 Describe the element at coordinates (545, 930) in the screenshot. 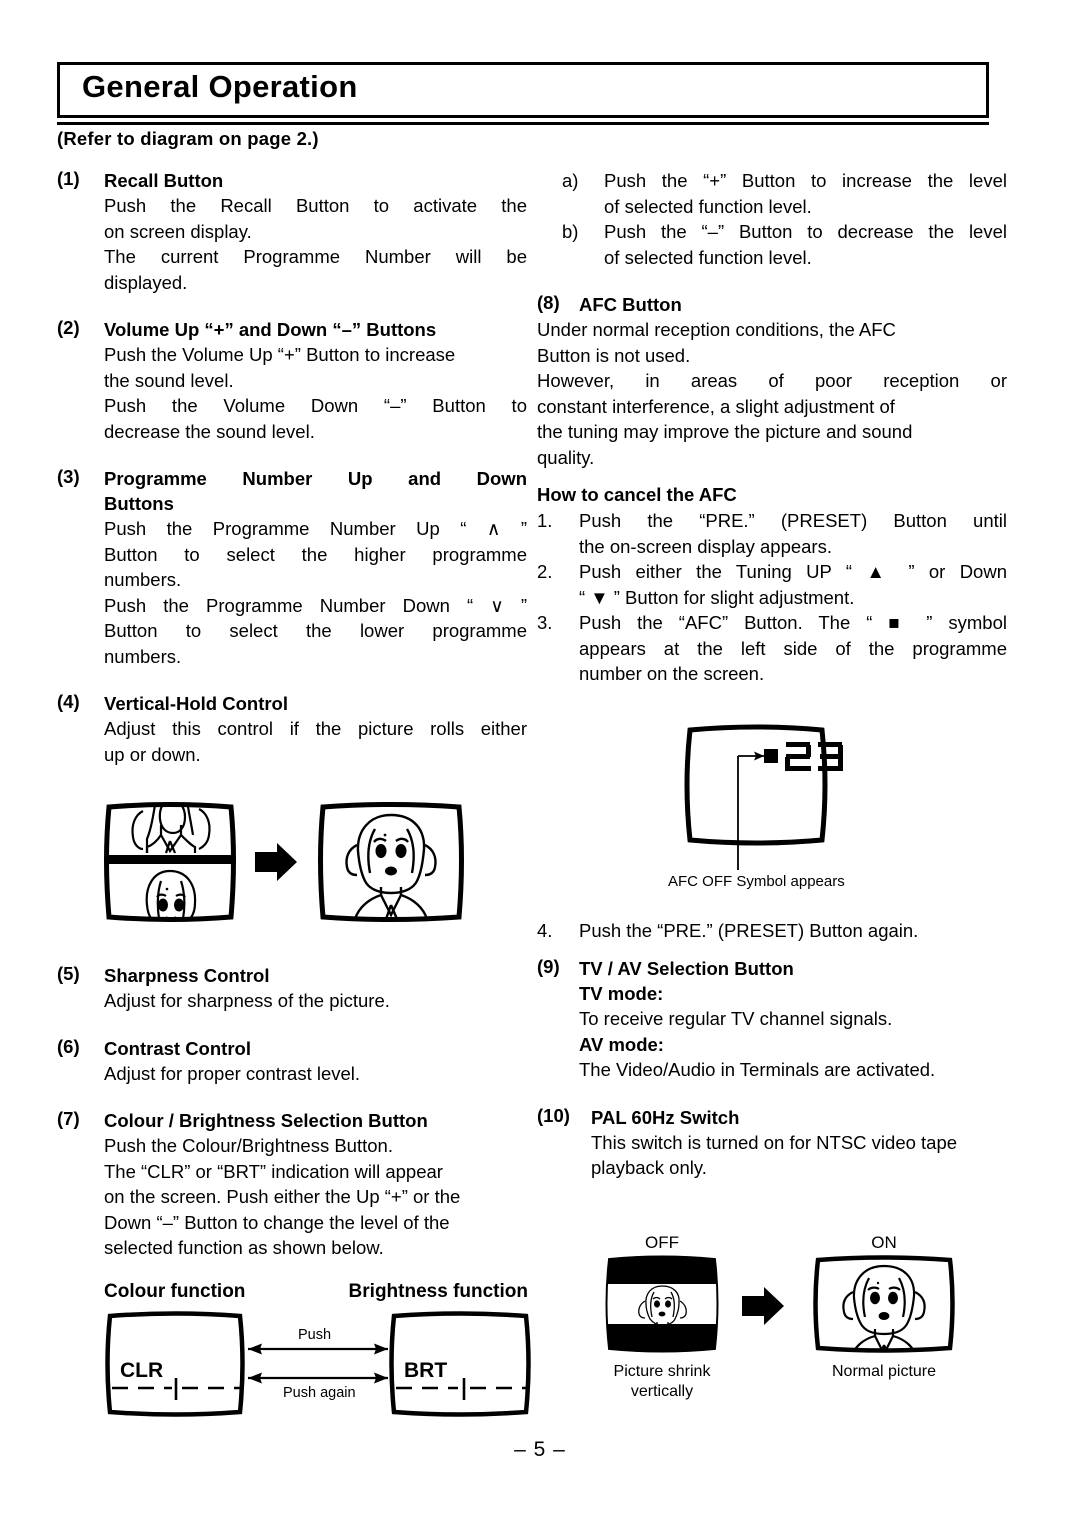

I see `step-marker: 4.` at that location.